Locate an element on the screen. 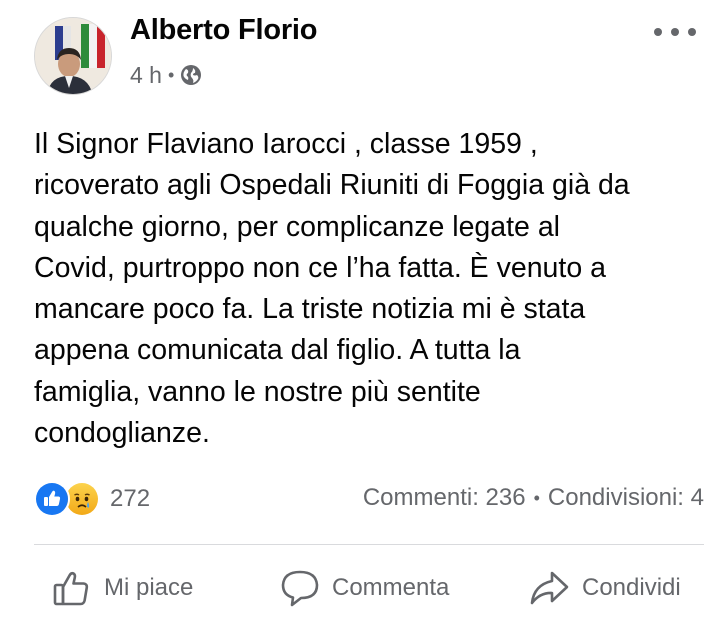 This screenshot has width=720, height=630. author-avatar is located at coordinates (73, 56).